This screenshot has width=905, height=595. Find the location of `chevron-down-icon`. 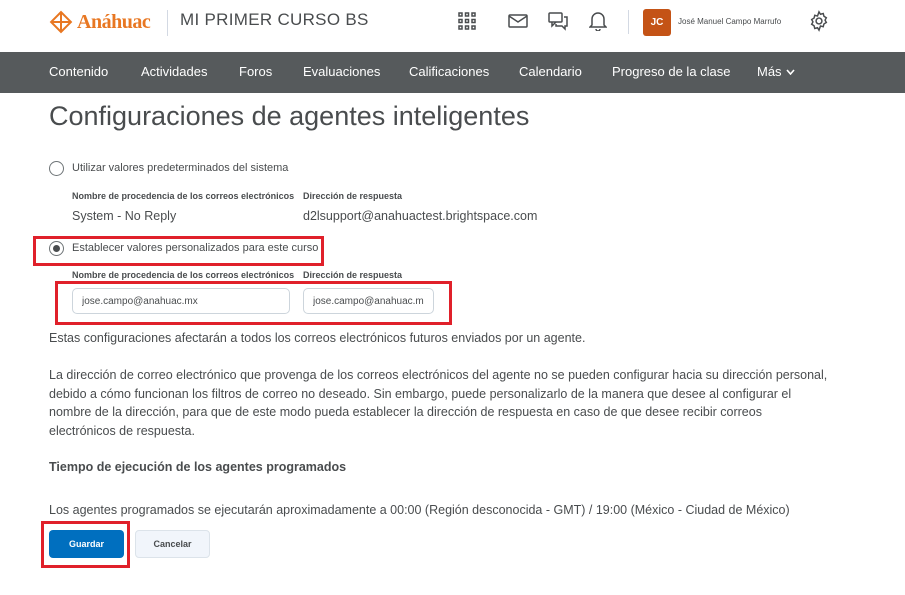

chevron-down-icon is located at coordinates (790, 71).